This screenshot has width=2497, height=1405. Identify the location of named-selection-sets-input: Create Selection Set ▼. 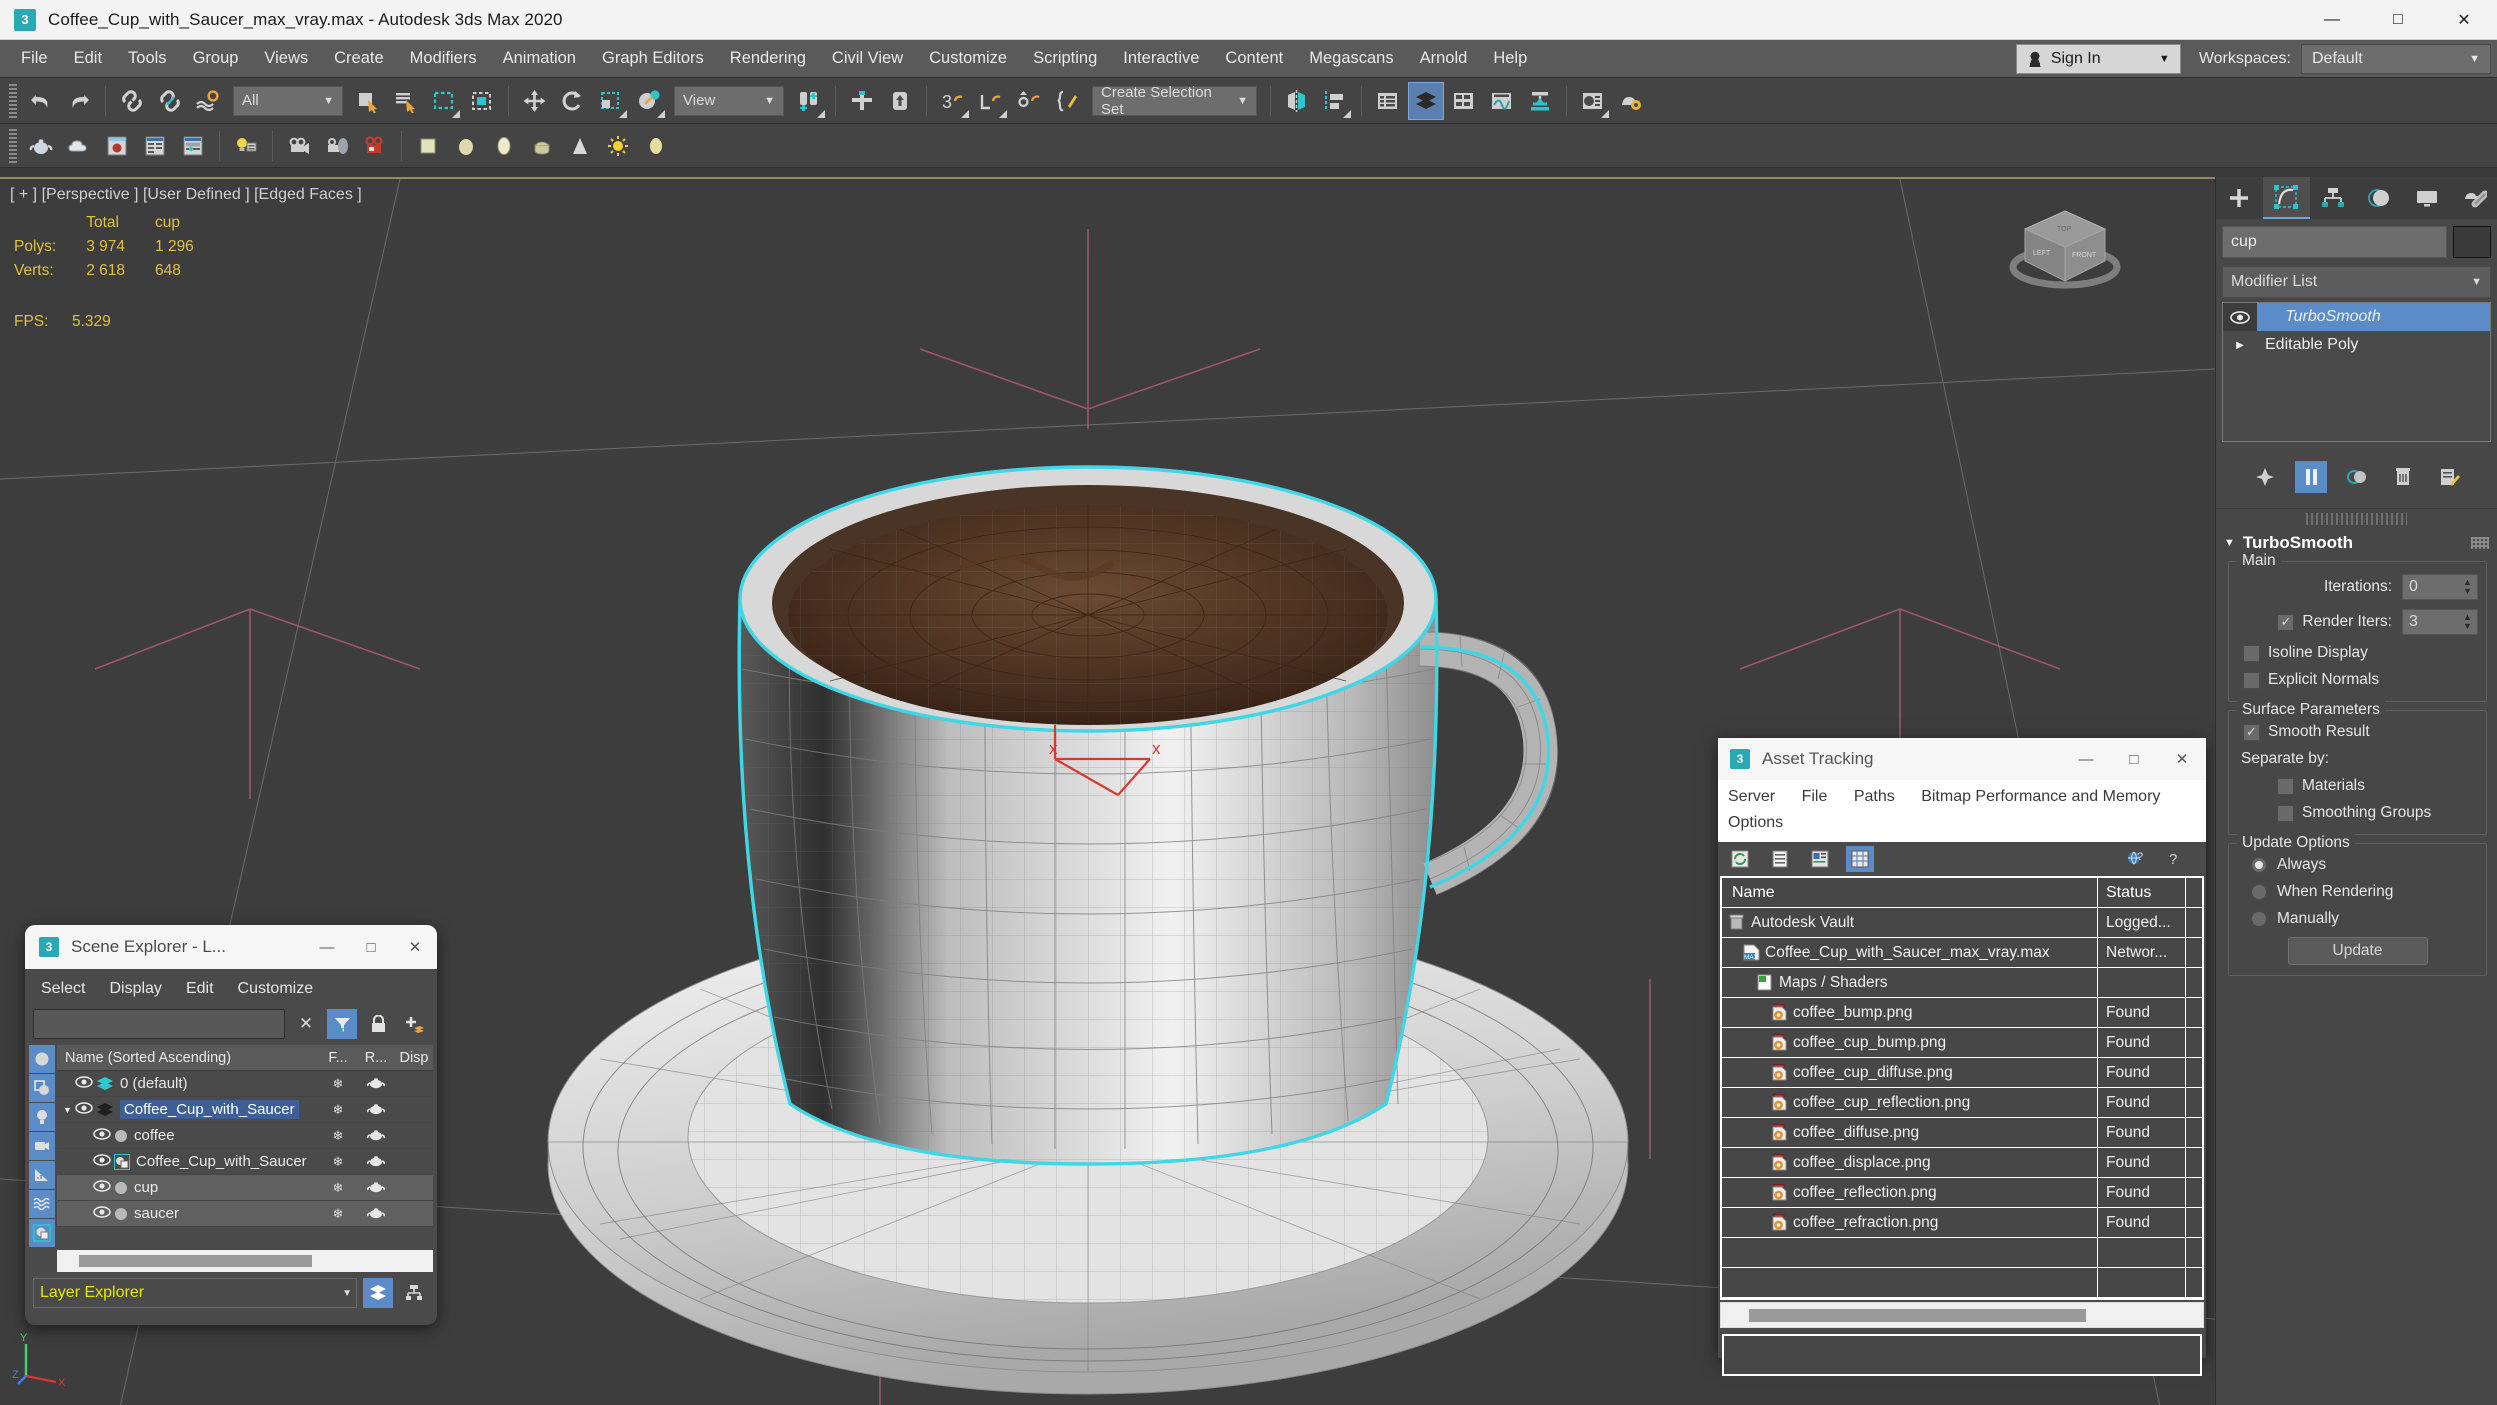
(1174, 101).